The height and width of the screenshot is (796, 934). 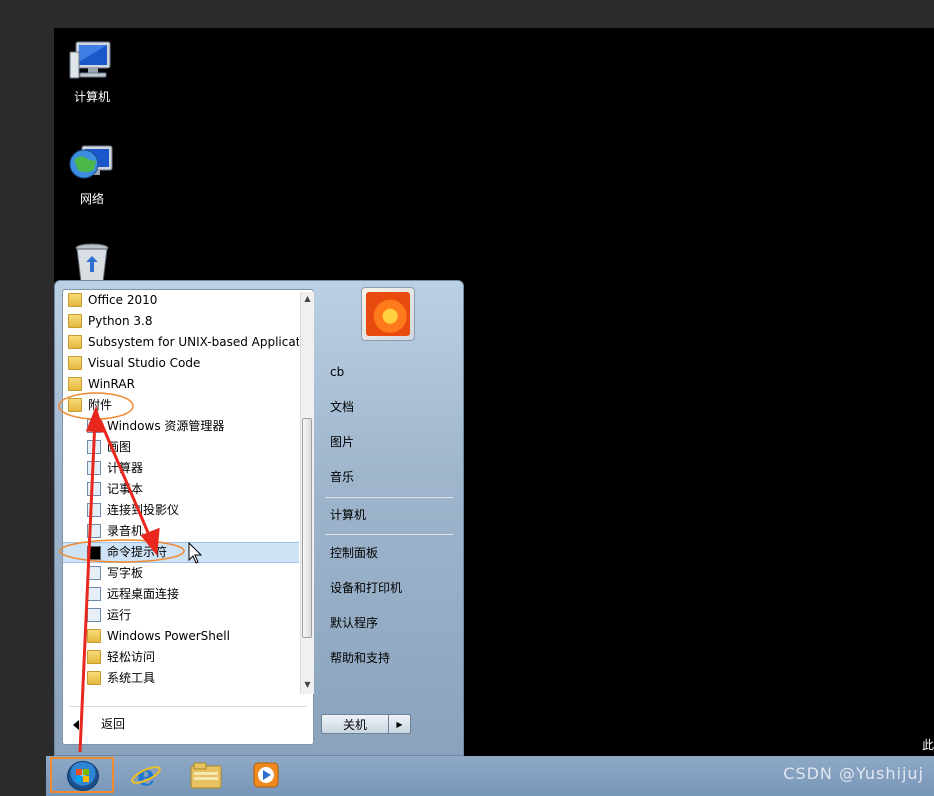 What do you see at coordinates (99, 724) in the screenshot?
I see `back-button: 返回` at bounding box center [99, 724].